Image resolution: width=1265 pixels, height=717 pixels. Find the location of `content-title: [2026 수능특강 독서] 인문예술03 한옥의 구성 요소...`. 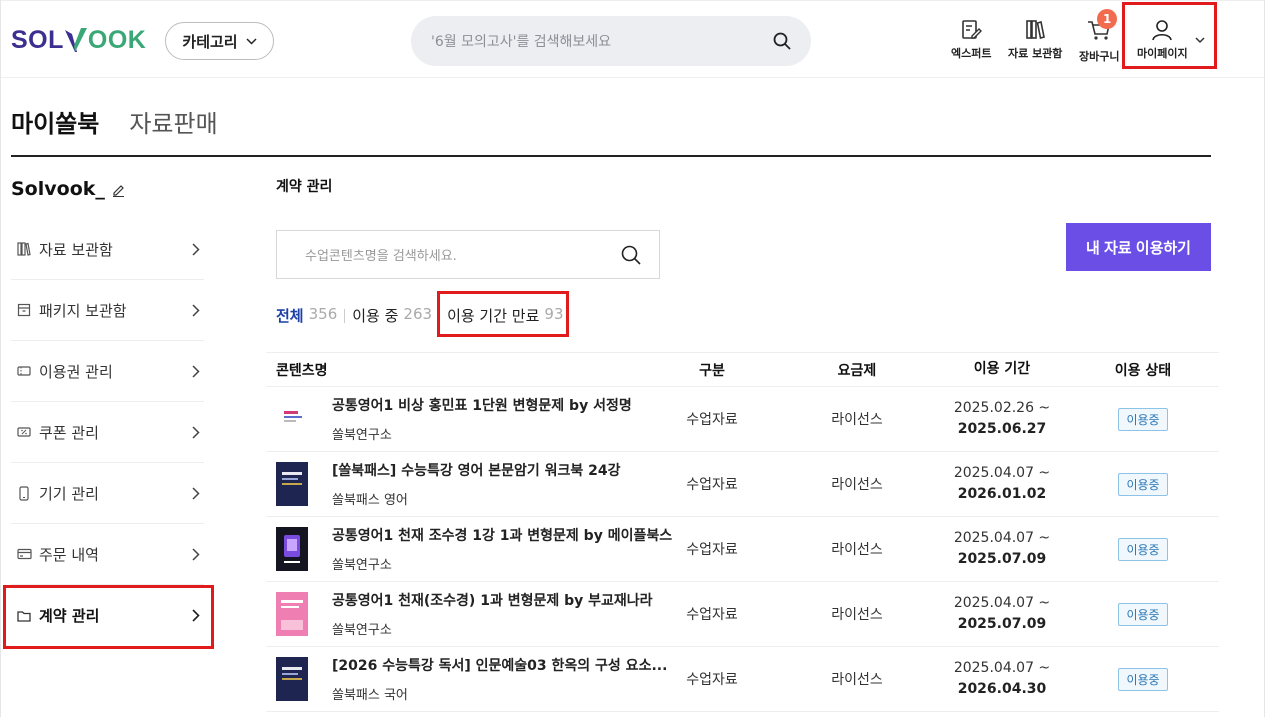

content-title: [2026 수능특강 독서] 인문예술03 한옥의 구성 요소... is located at coordinates (499, 665).